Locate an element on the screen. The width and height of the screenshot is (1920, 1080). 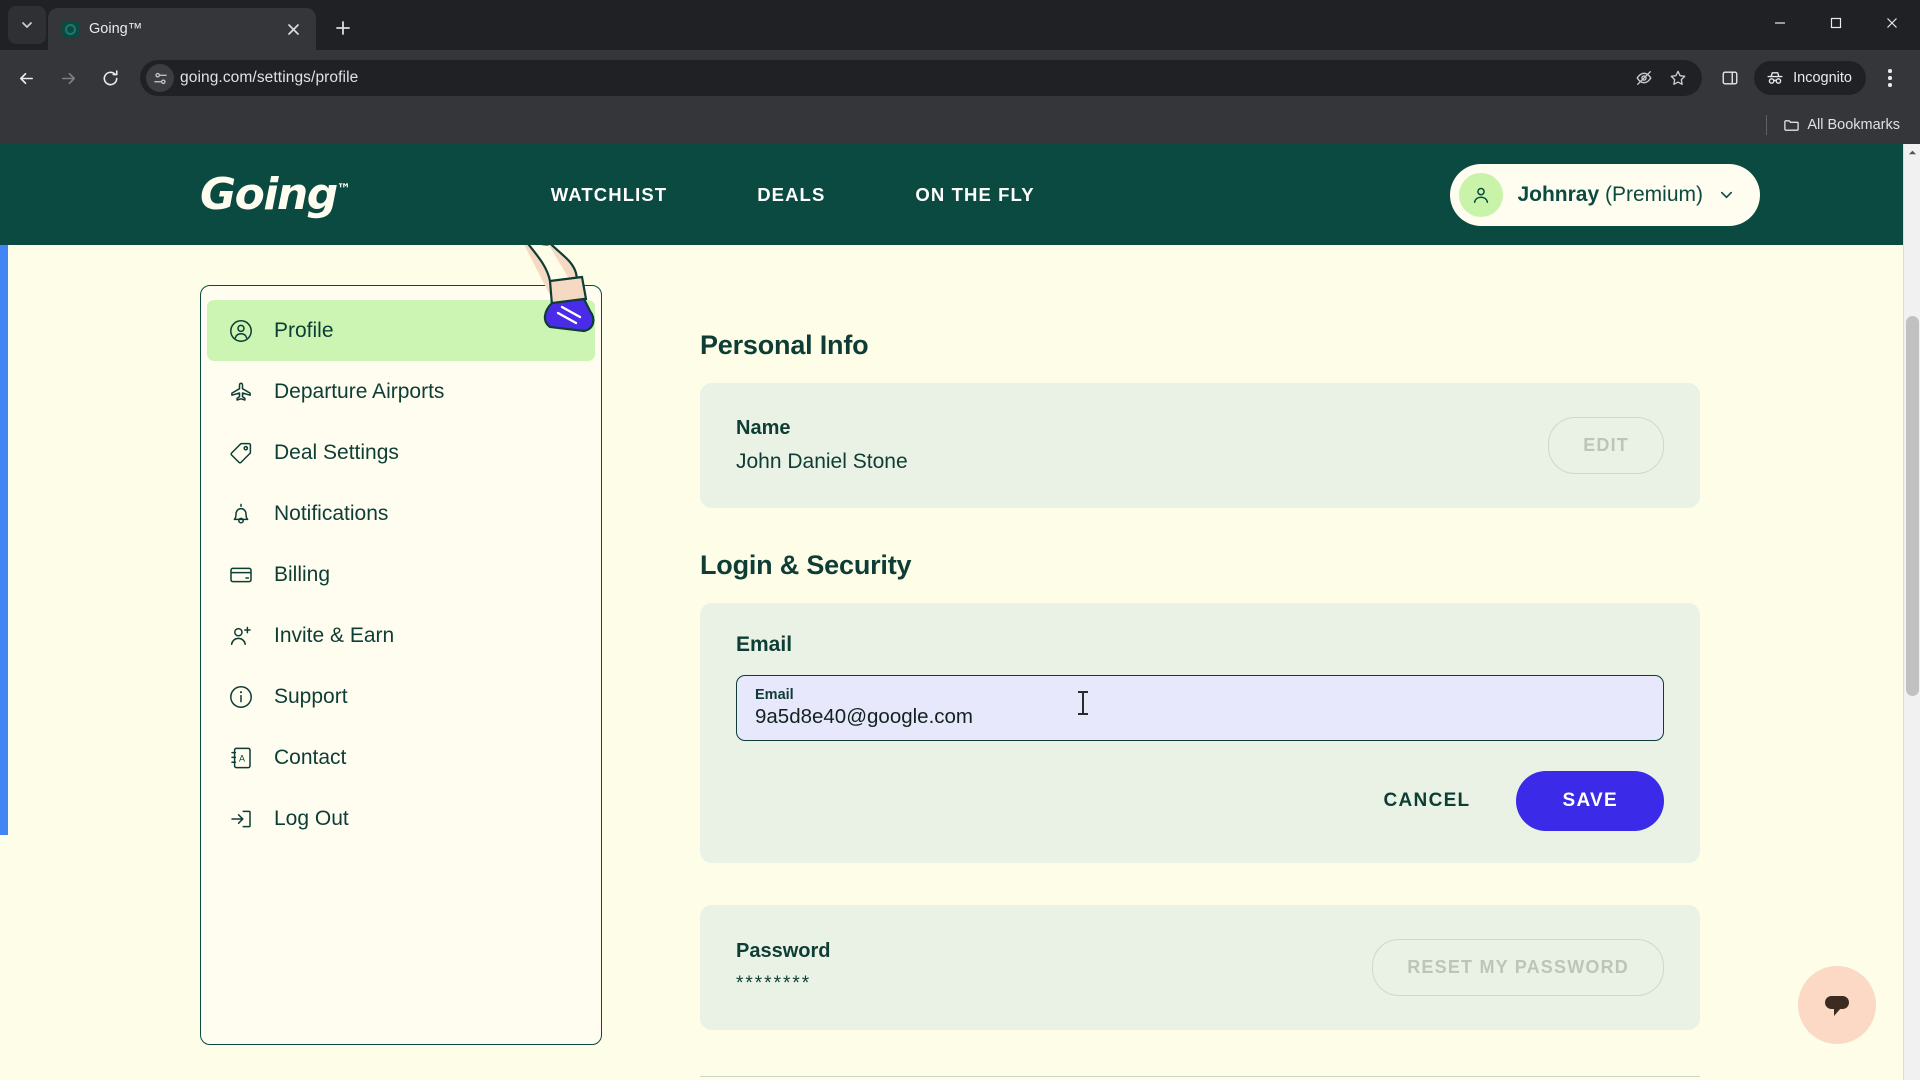
bookmarks-bar: All Bookmarks is located at coordinates (960, 125).